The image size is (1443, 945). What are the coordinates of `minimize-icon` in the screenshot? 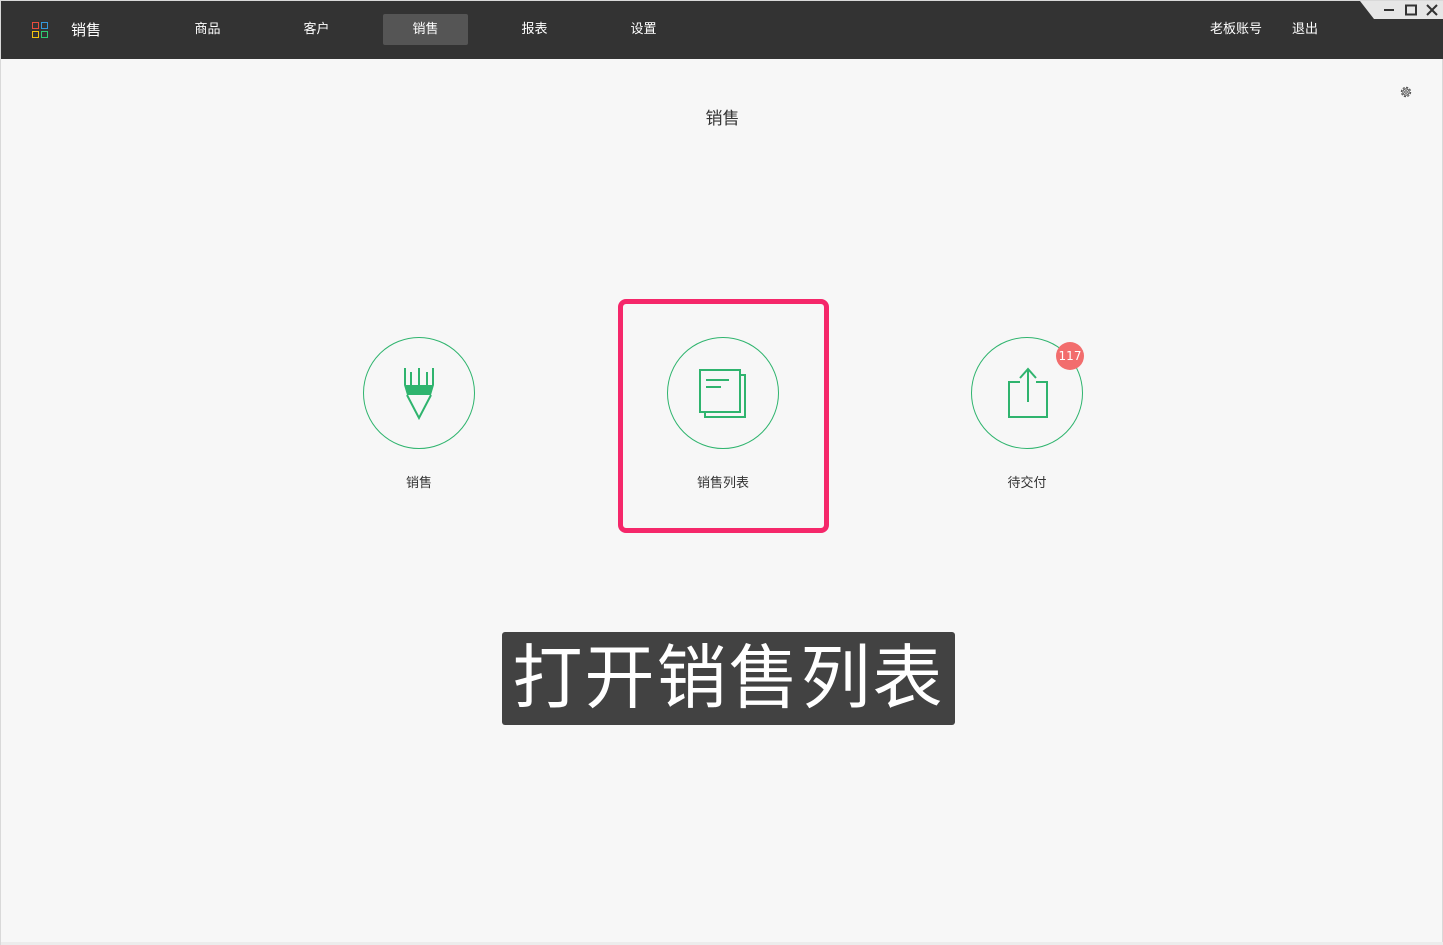 It's located at (1389, 10).